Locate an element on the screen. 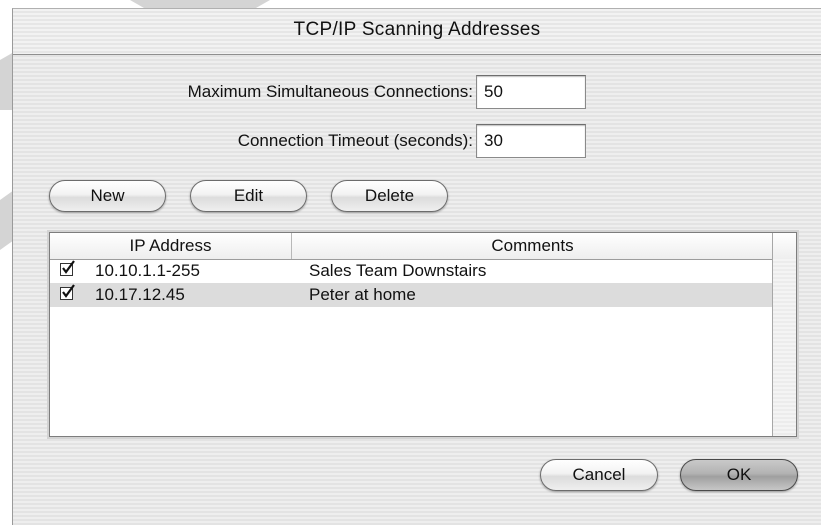 This screenshot has width=821, height=525. ip-cell: 10.17.12.45 is located at coordinates (140, 294).